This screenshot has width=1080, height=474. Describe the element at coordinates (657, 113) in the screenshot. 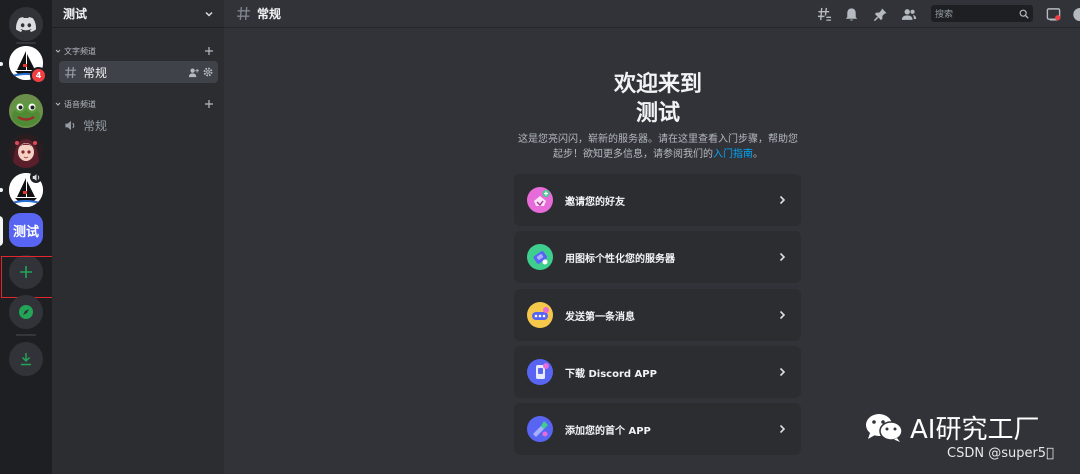

I see `welcome-title-server: 测试` at that location.